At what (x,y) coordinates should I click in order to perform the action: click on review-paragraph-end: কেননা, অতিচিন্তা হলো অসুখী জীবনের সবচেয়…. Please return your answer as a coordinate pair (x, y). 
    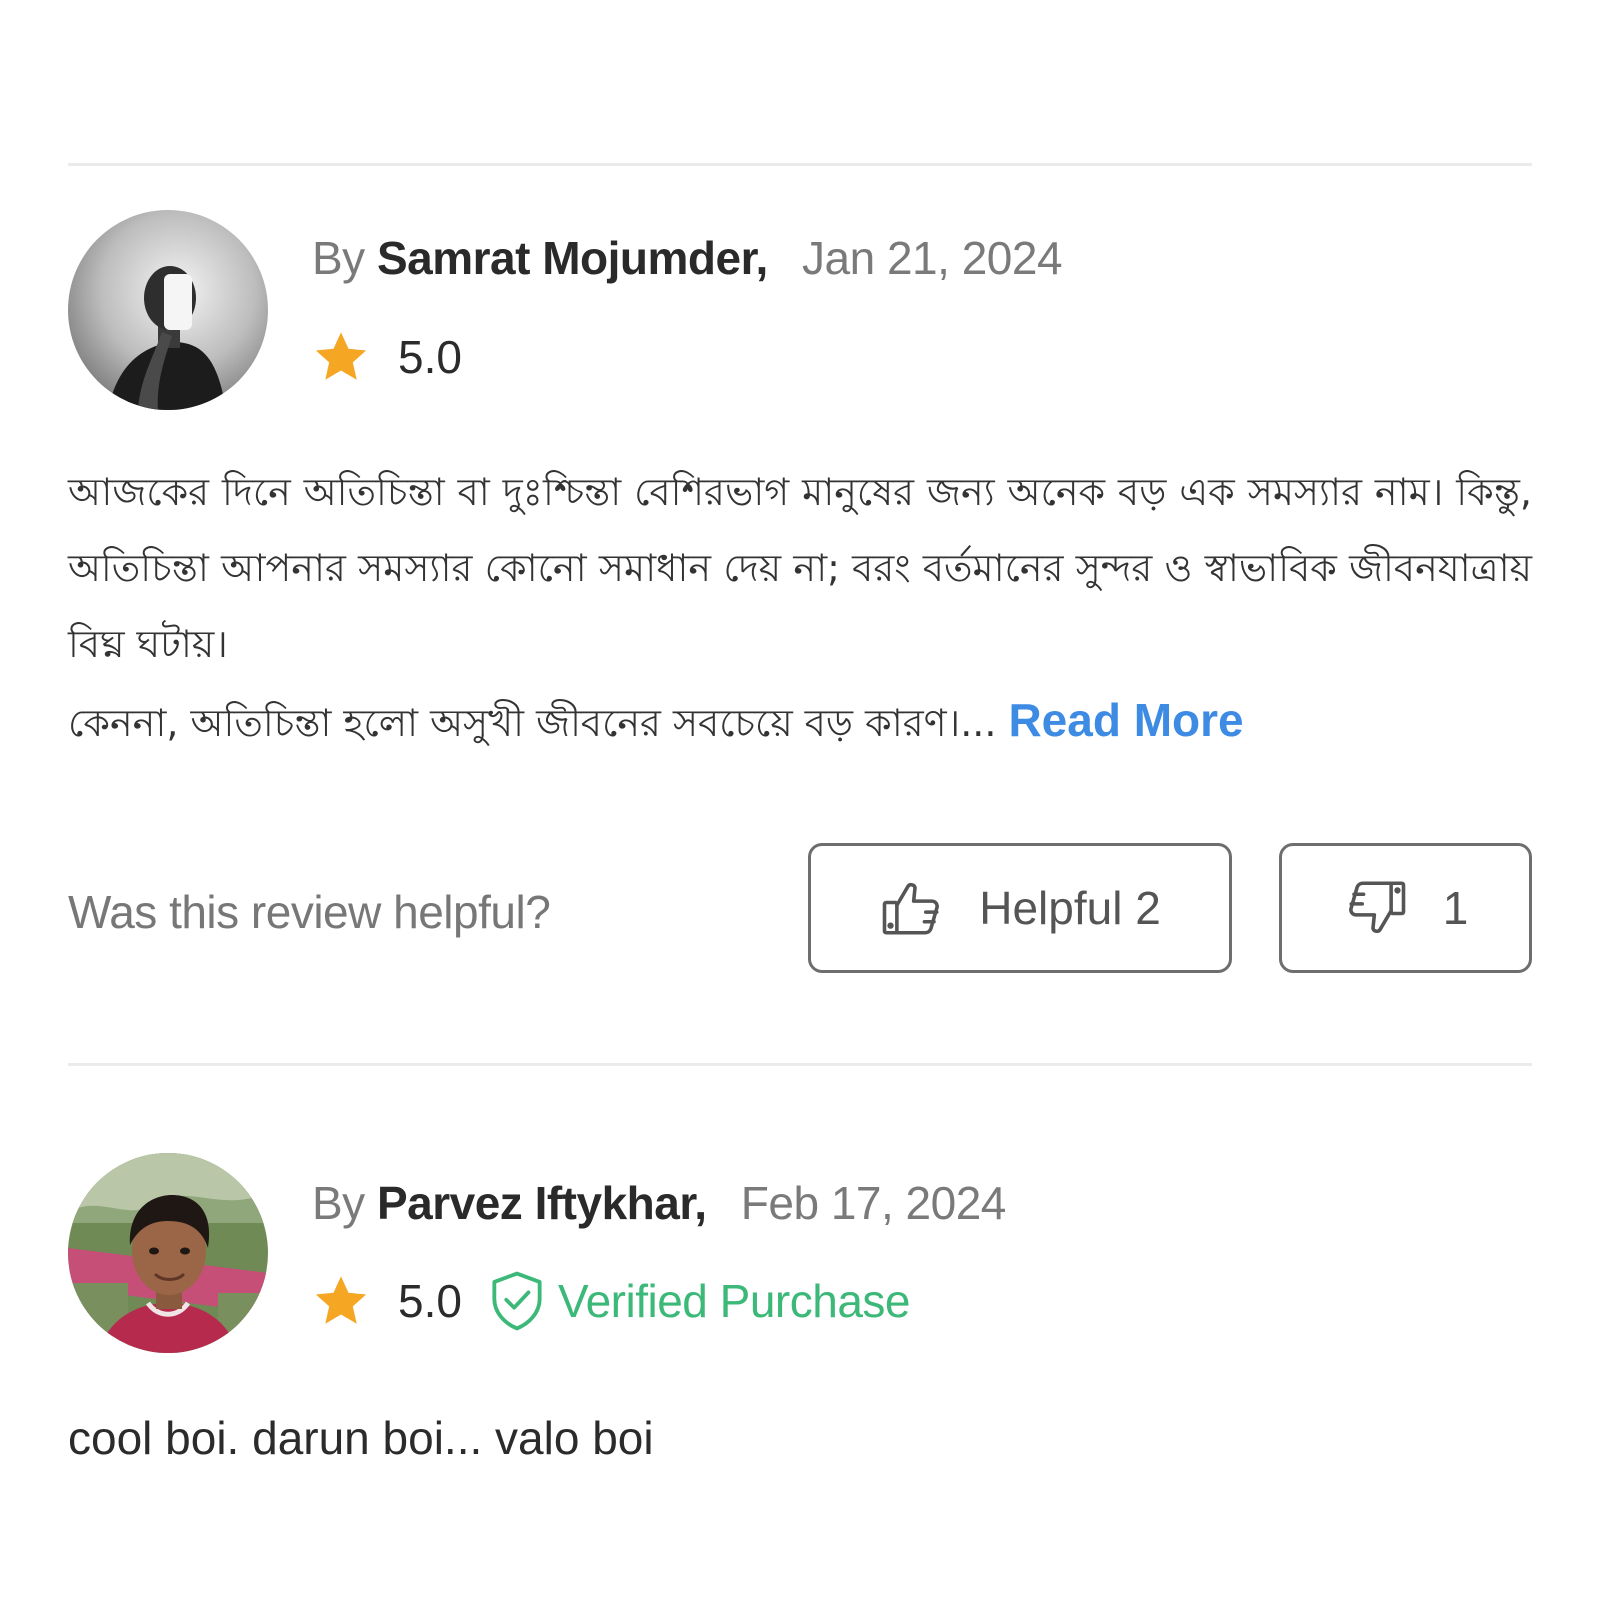
    Looking at the image, I should click on (532, 723).